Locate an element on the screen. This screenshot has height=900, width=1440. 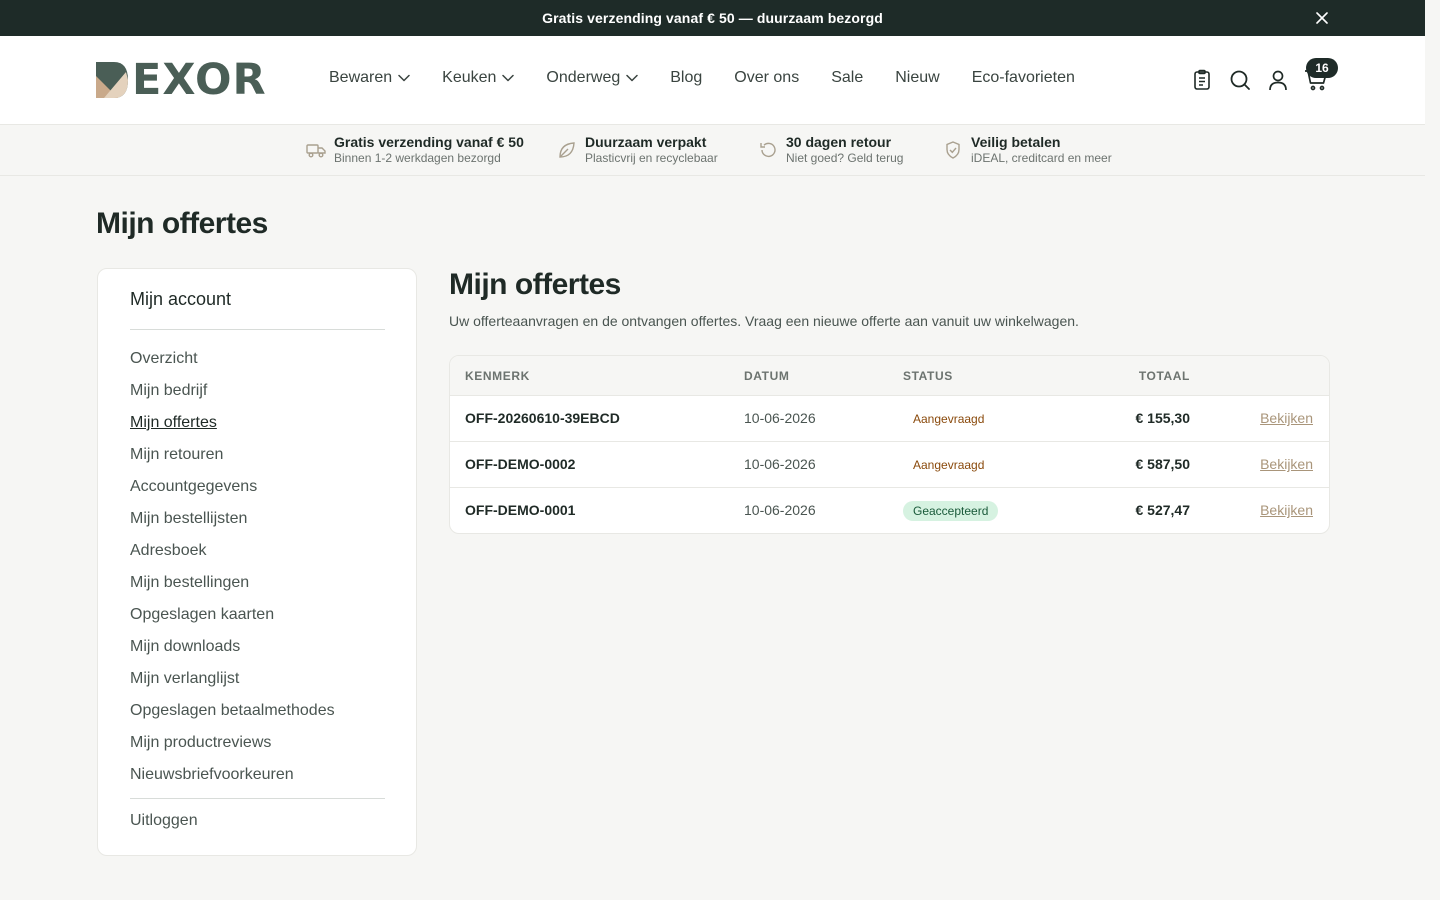
usp-title: Veilig betalen is located at coordinates (1016, 142).